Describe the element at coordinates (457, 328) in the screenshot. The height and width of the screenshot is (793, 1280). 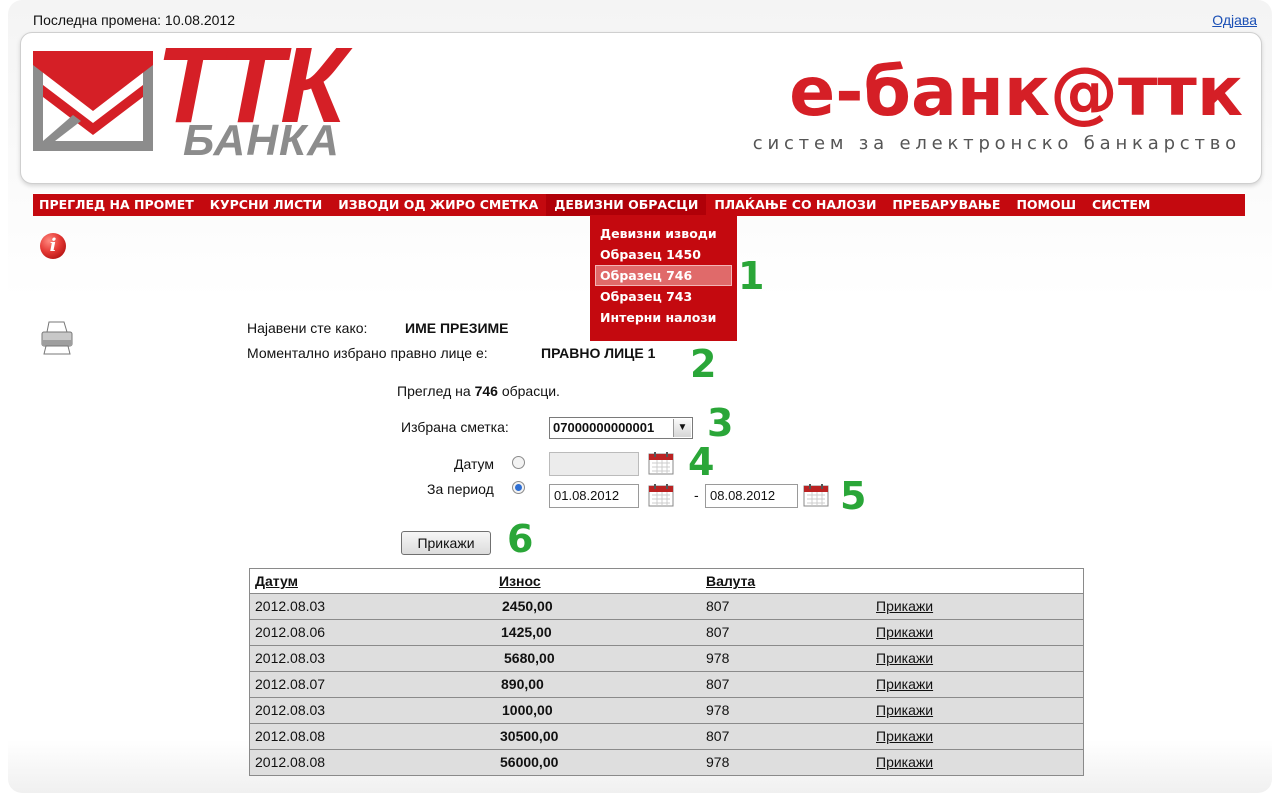
I see `logged-as-value: ИМЕ ПРЕЗИМЕ` at that location.